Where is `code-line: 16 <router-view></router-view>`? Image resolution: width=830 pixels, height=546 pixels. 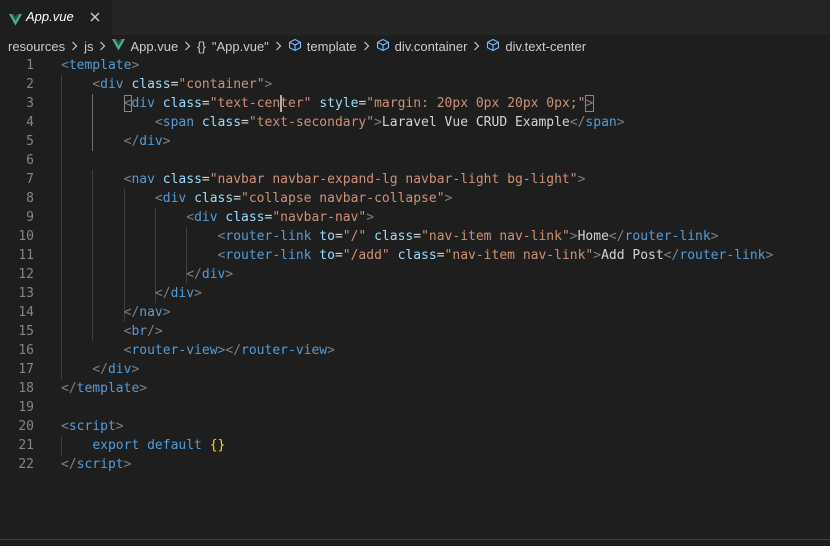
code-line: 16 <router-view></router-view> is located at coordinates (415, 350).